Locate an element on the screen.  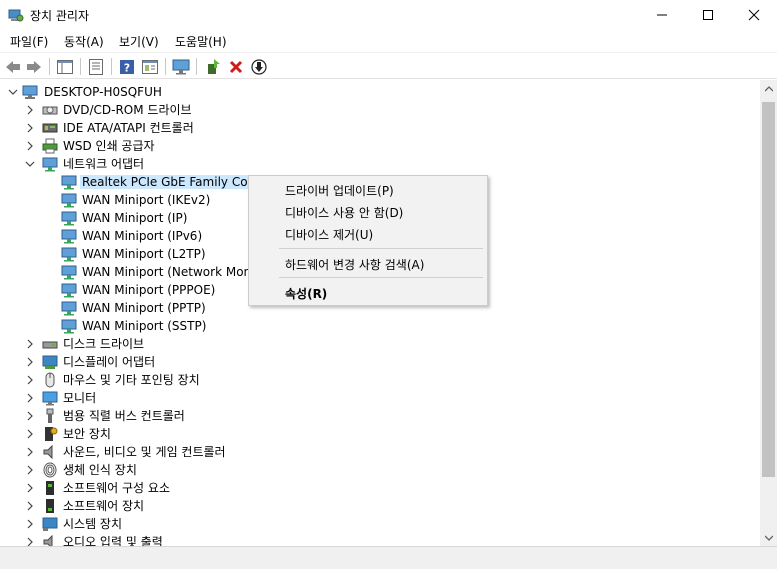
vertical-scrollbar is located at coordinates (768, 313).